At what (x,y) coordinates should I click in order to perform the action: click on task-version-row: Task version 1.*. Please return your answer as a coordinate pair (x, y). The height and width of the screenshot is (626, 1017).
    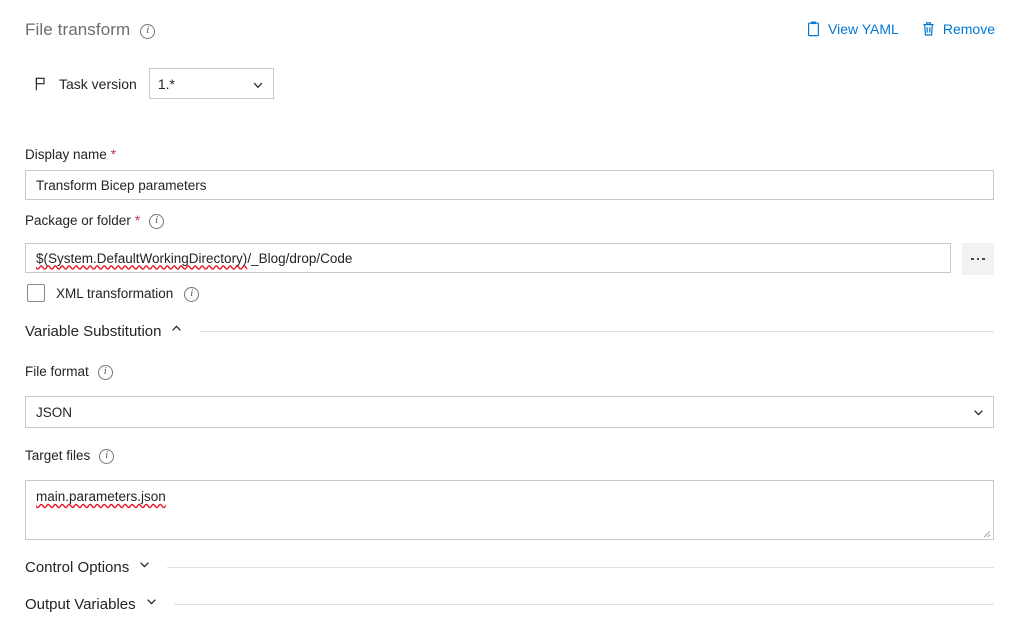
    Looking at the image, I should click on (153, 83).